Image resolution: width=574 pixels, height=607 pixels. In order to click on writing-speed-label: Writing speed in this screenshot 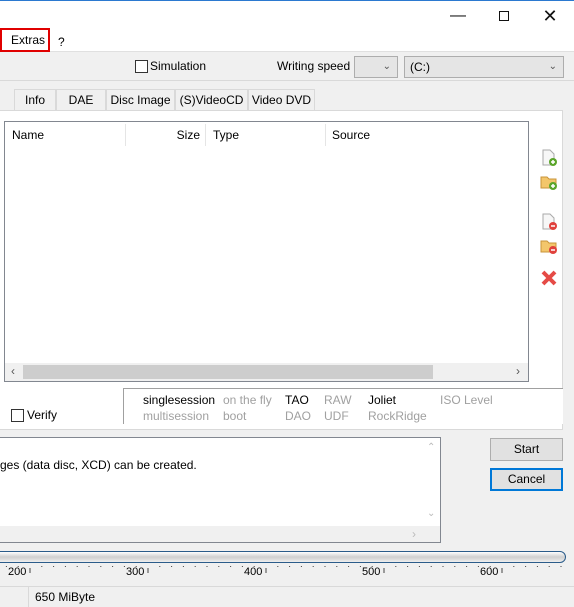, I will do `click(314, 66)`.